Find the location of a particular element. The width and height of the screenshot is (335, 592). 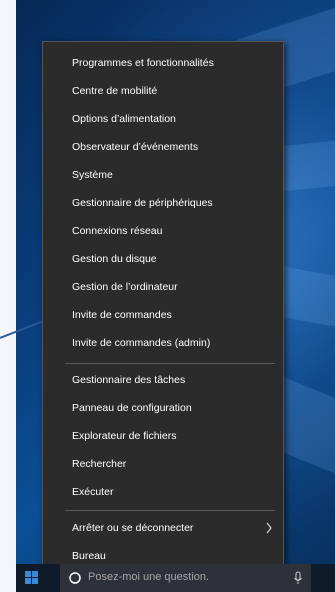

menu-item-command-prompt-admin: Invite de commandes (admin) is located at coordinates (163, 343).